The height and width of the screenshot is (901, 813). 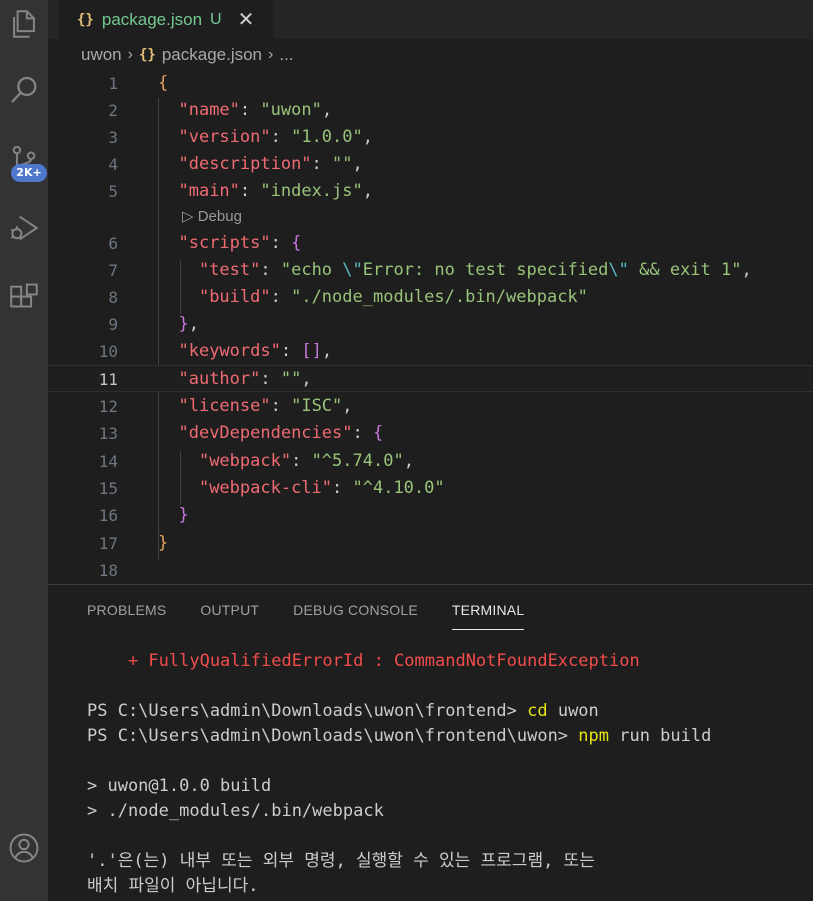 I want to click on activity-bar: 2K+, so click(x=24, y=450).